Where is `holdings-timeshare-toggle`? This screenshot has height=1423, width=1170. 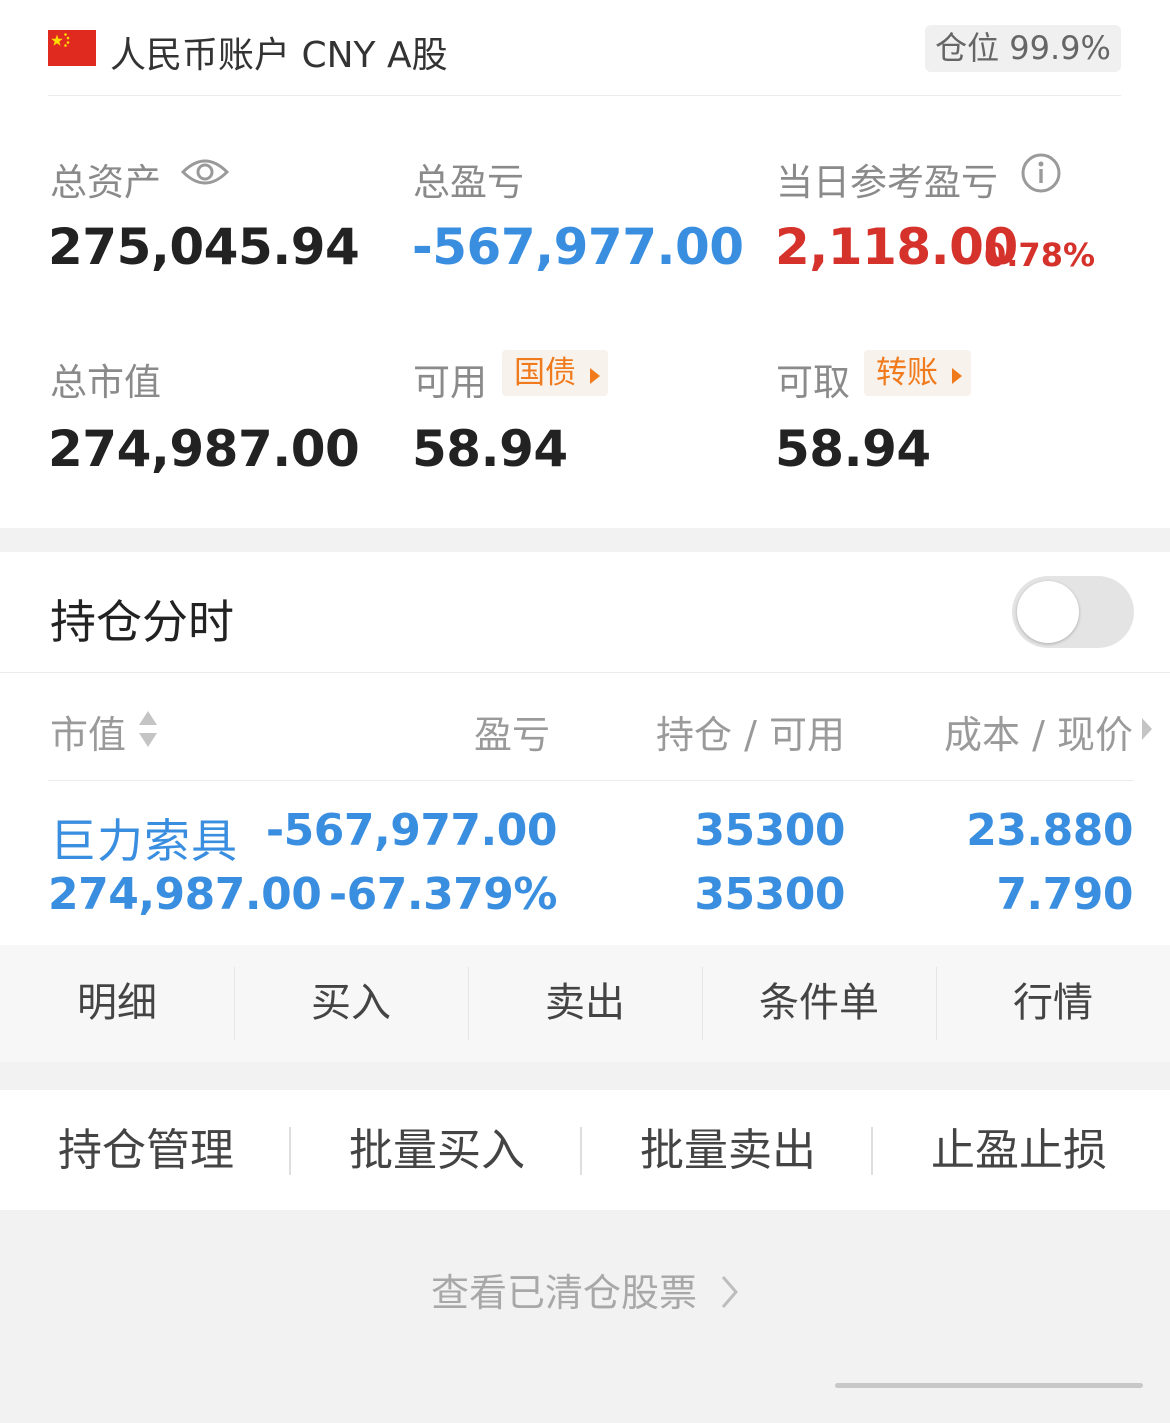
holdings-timeshare-toggle is located at coordinates (1073, 612).